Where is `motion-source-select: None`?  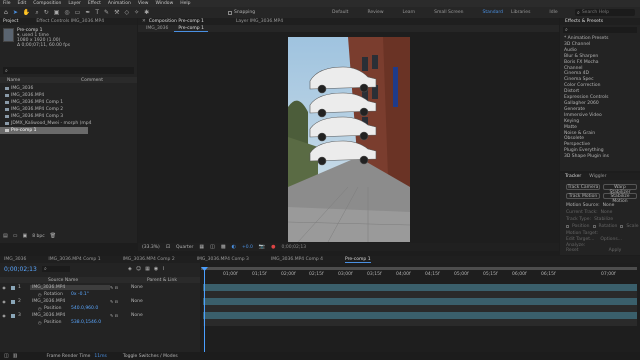 motion-source-select: None is located at coordinates (609, 205).